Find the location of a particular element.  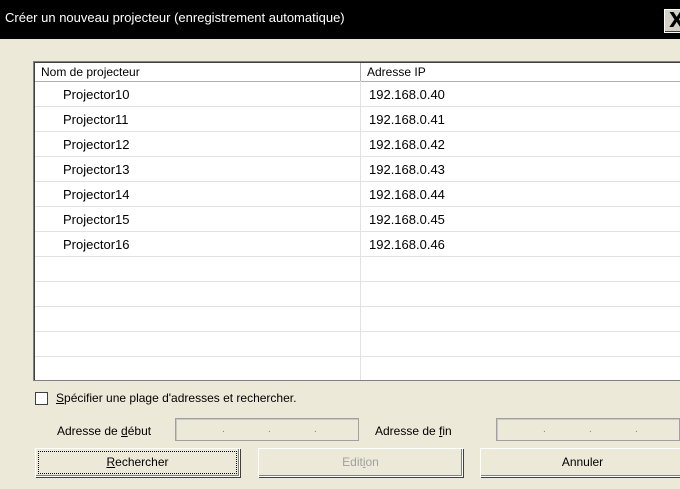

ip-address-cell: 192.168.0.41 is located at coordinates (407, 119).